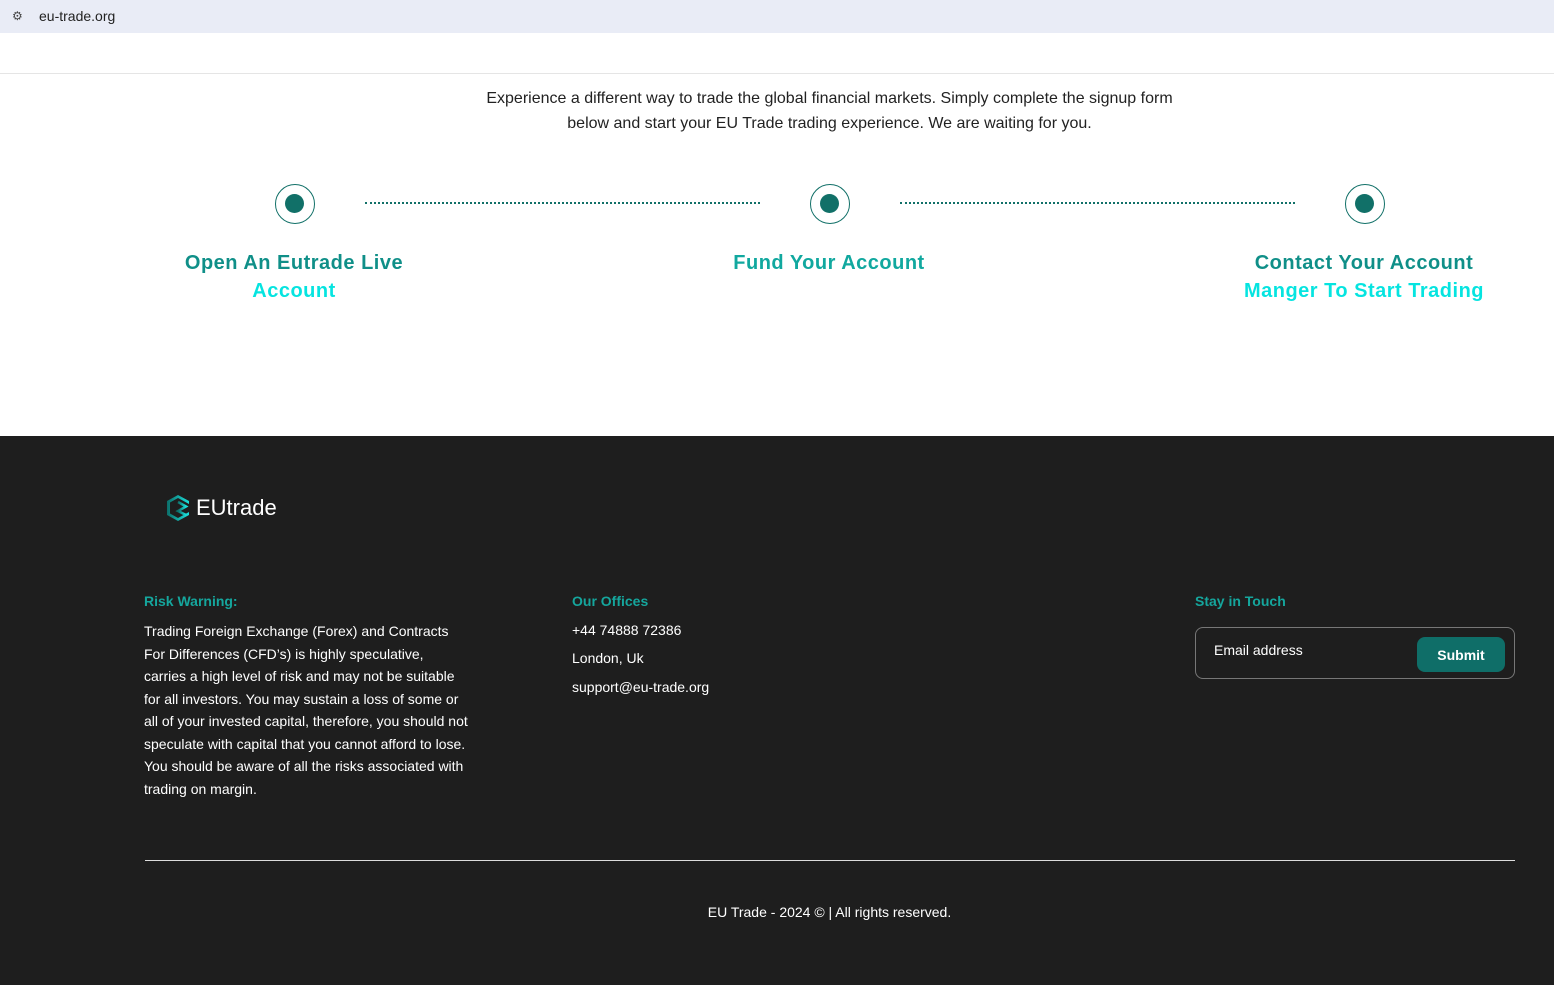  What do you see at coordinates (295, 204) in the screenshot?
I see `step-1-indicator-icon` at bounding box center [295, 204].